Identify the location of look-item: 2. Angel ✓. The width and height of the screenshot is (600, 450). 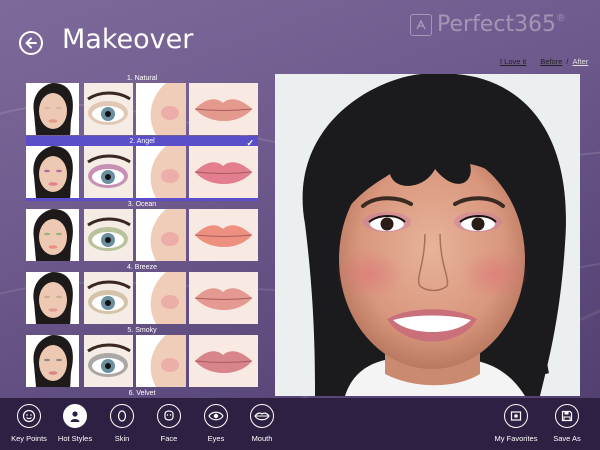
(142, 168).